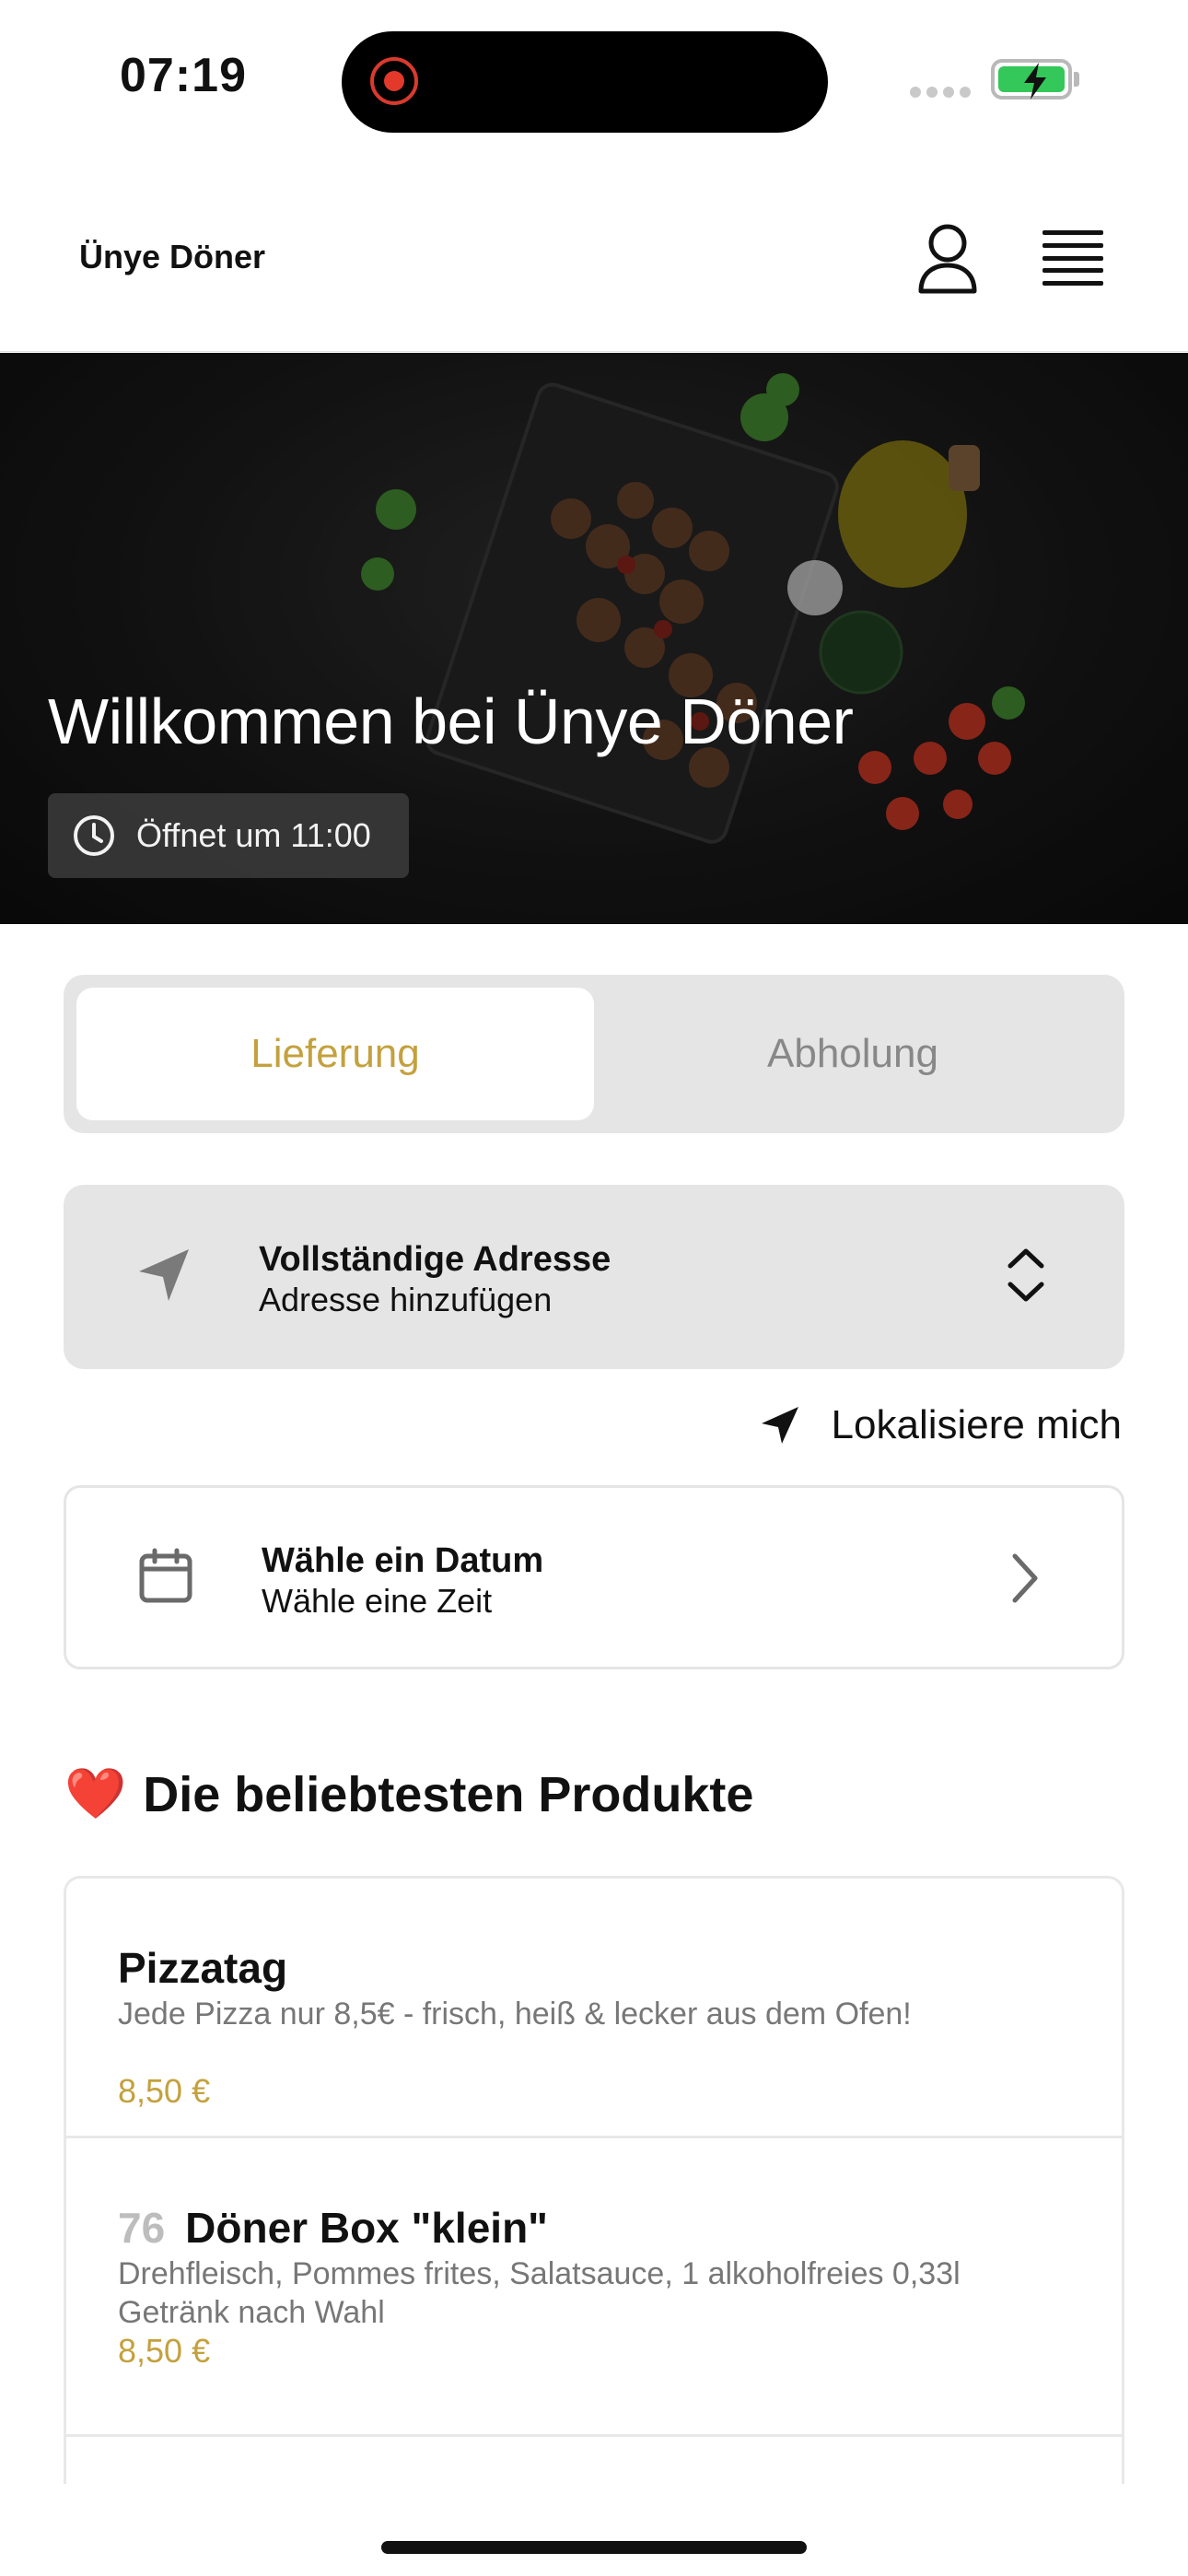 This screenshot has height=2576, width=1188. What do you see at coordinates (403, 1560) in the screenshot?
I see `schedule-date-title: Wähle ein Datum` at bounding box center [403, 1560].